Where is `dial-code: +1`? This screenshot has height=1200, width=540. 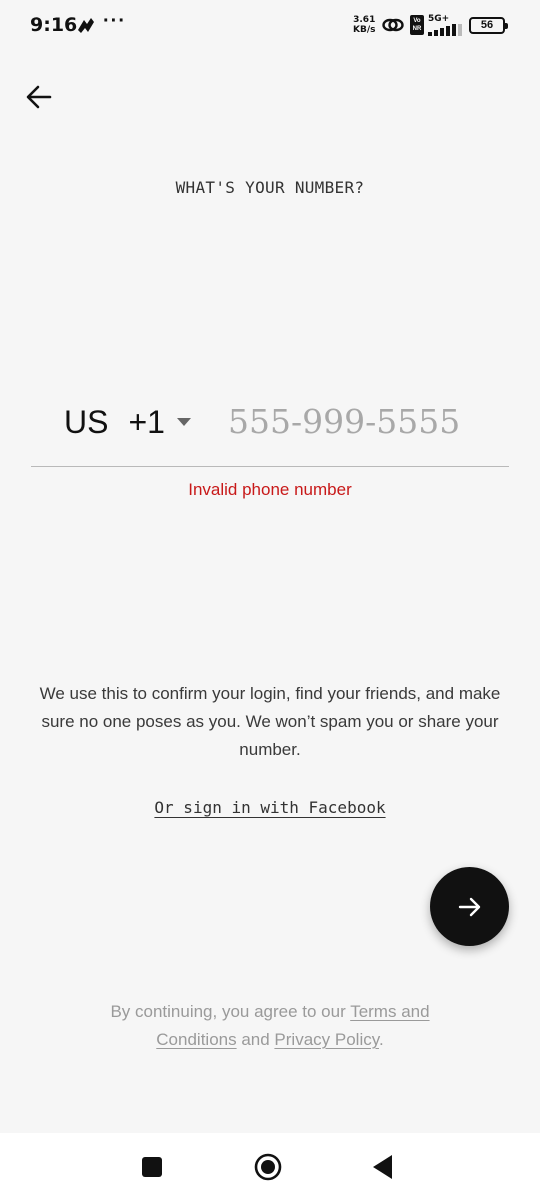 dial-code: +1 is located at coordinates (146, 421).